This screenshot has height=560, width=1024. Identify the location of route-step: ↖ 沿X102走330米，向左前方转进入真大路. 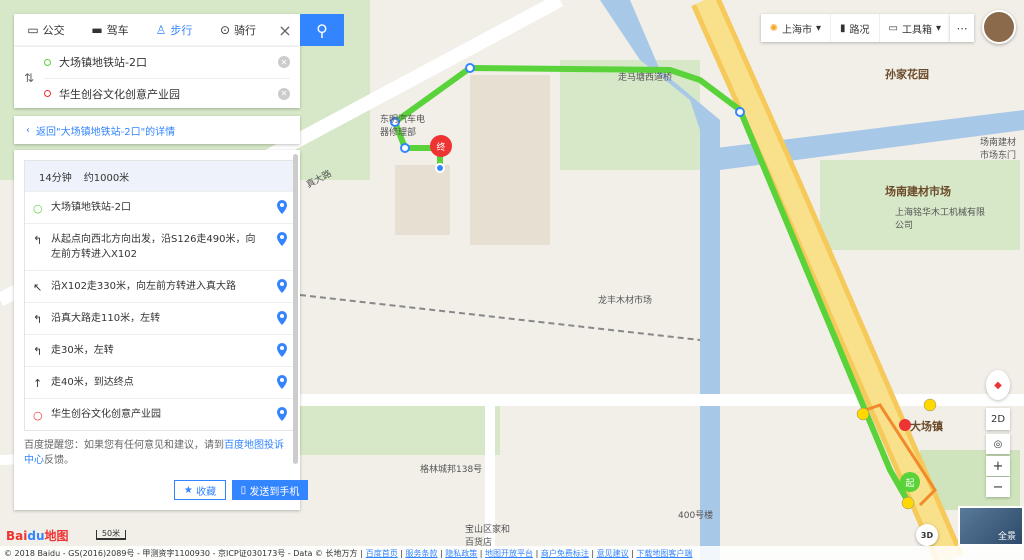
(159, 286).